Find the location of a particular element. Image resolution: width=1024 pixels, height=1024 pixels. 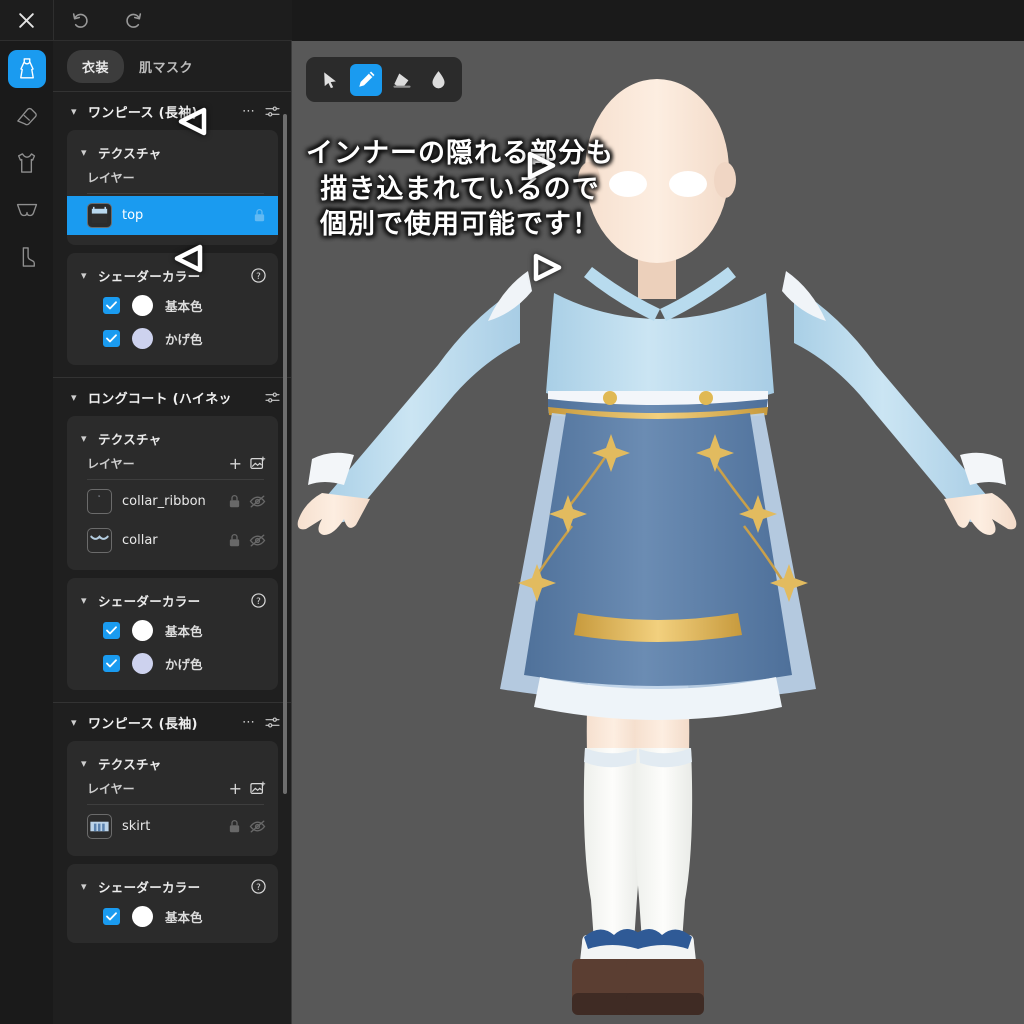

sidebar-scrollbar is located at coordinates (285, 454).